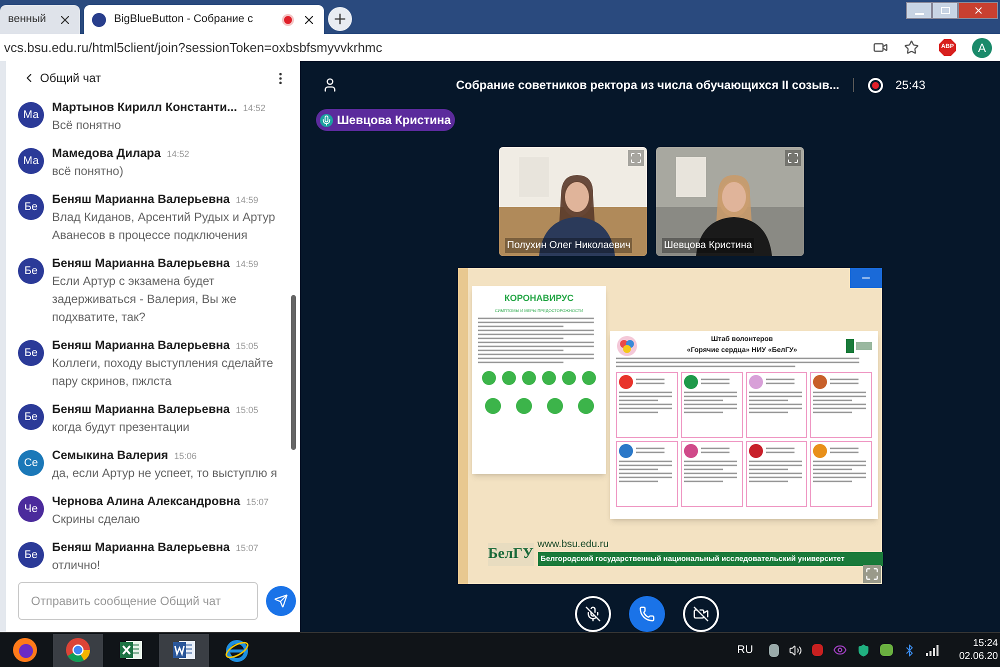 The width and height of the screenshot is (1000, 667). I want to click on tab-title: венный, so click(28, 20).